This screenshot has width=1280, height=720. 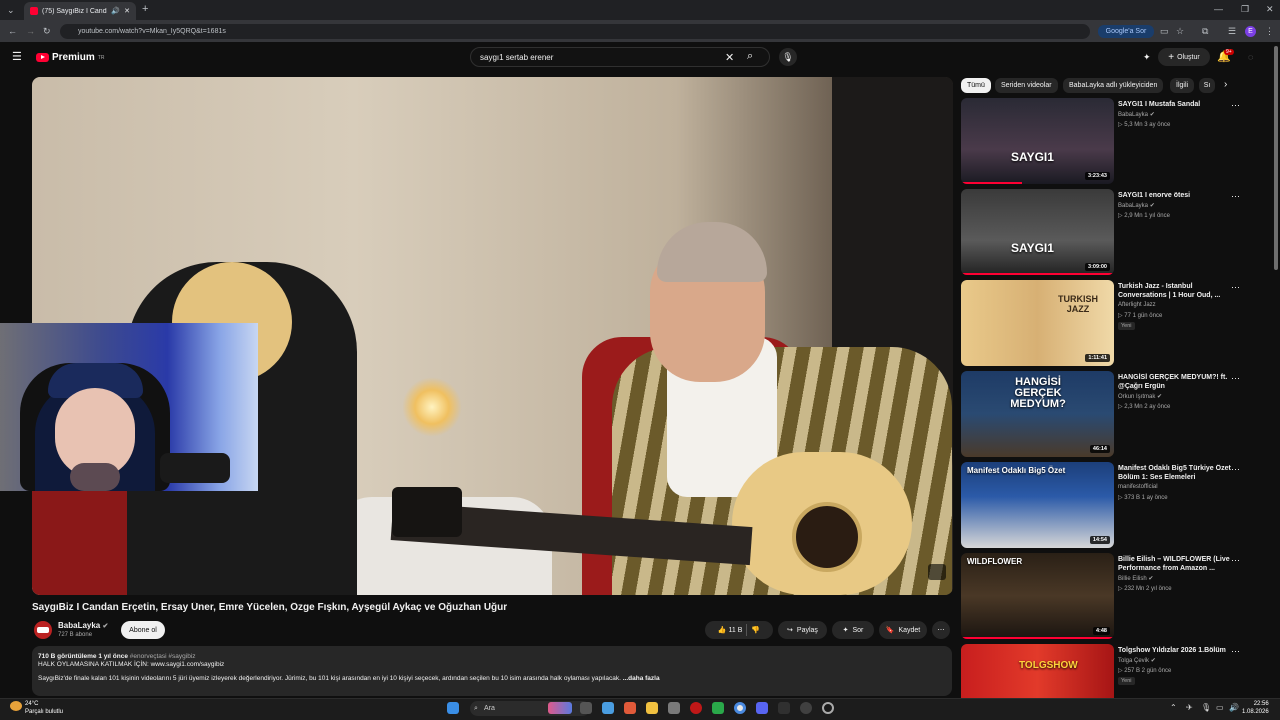 What do you see at coordinates (586, 708) in the screenshot?
I see `task-view-icon` at bounding box center [586, 708].